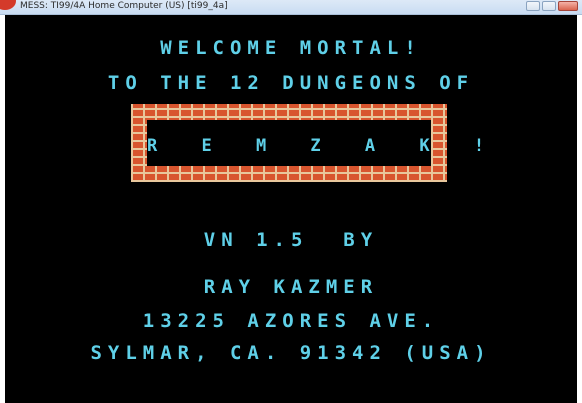 The width and height of the screenshot is (582, 403). What do you see at coordinates (324, 146) in the screenshot?
I see `game-title: R E M Z A K !` at bounding box center [324, 146].